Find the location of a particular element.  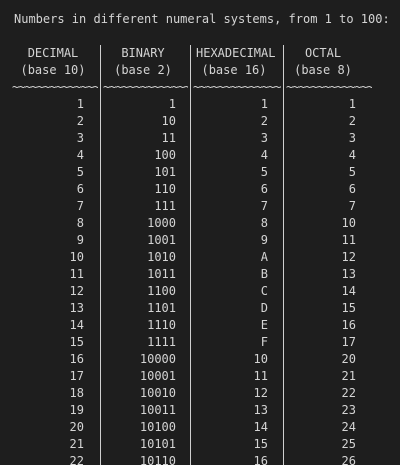

cell-binary: 10011 is located at coordinates (157, 410).